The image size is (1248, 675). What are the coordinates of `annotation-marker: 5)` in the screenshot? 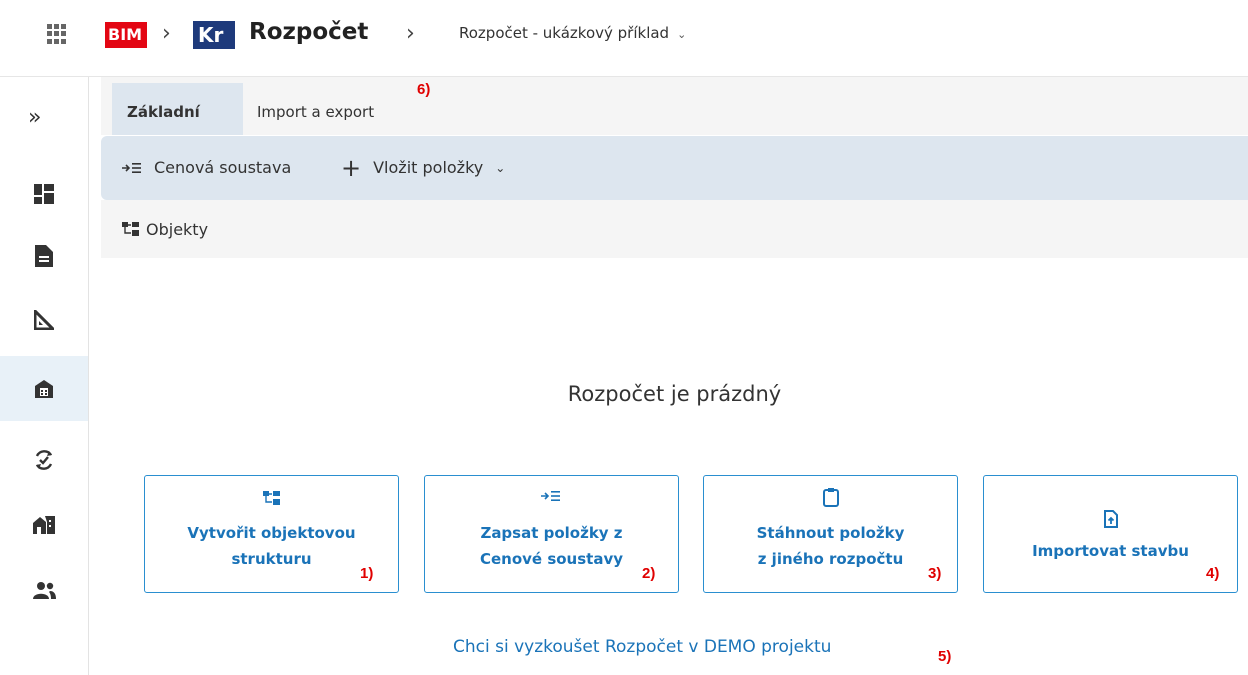 It's located at (945, 656).